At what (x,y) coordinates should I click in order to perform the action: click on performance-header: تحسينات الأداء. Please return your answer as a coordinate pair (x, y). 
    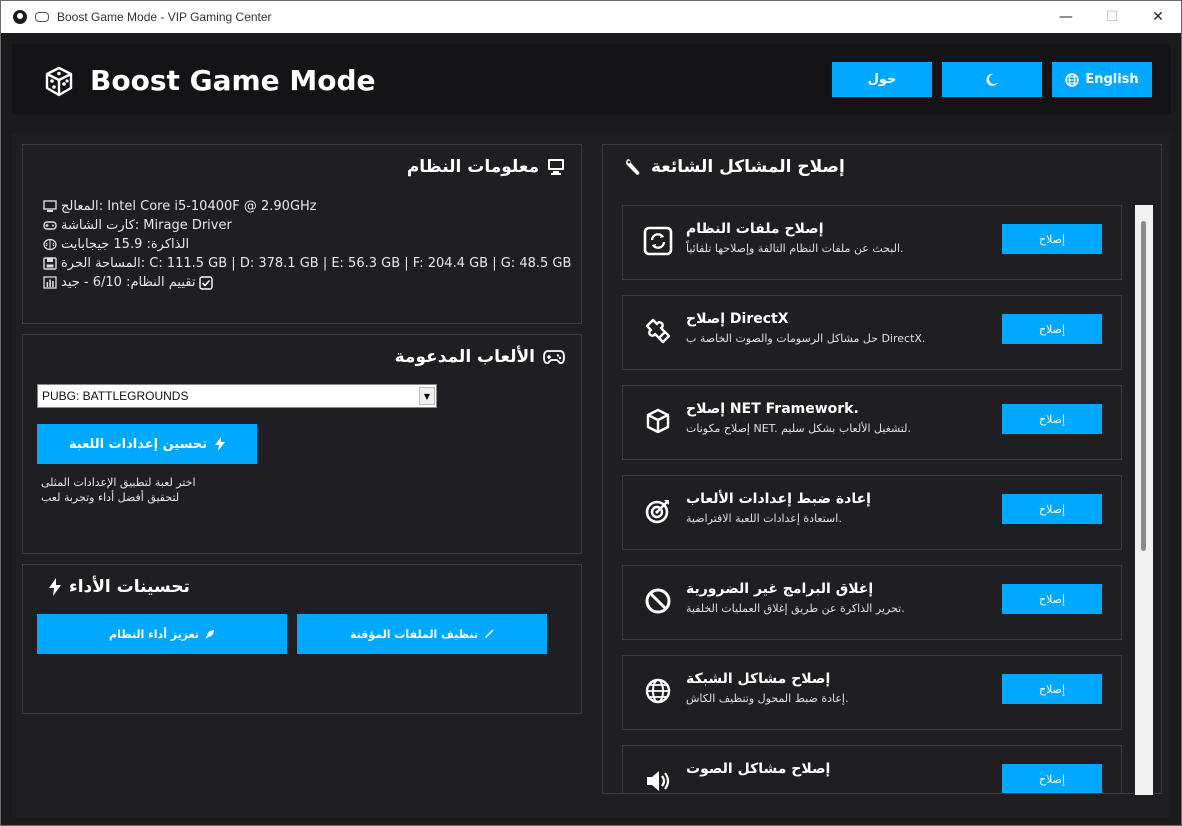
    Looking at the image, I should click on (119, 587).